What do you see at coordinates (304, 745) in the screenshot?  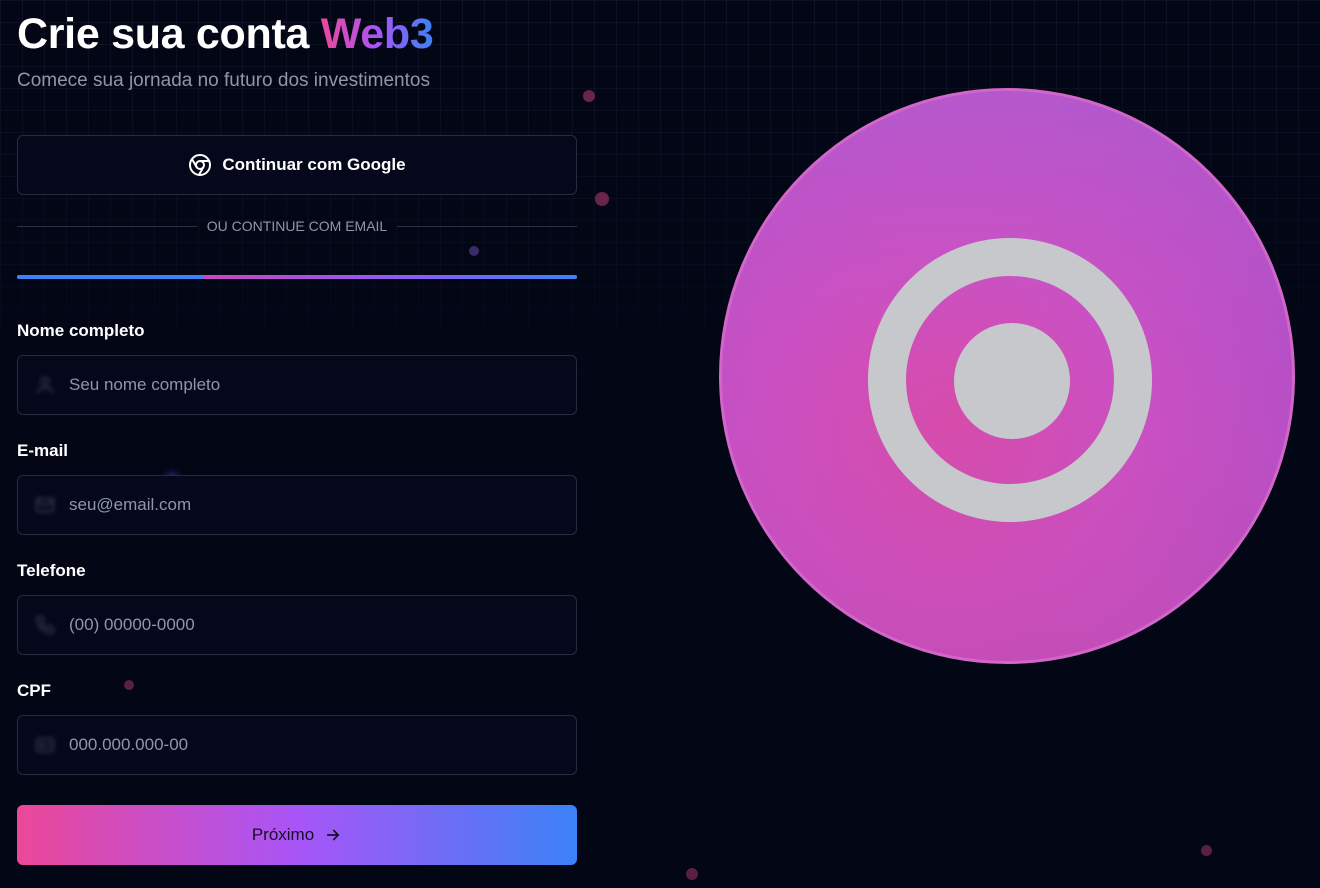 I see `cpf-input` at bounding box center [304, 745].